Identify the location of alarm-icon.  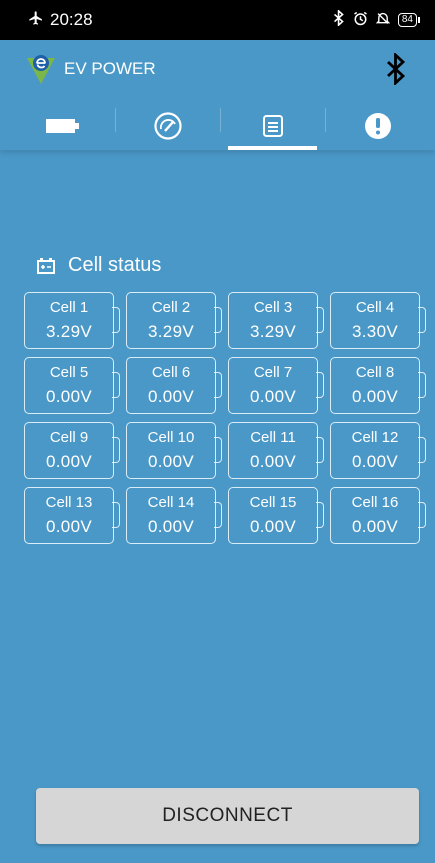
(360, 20).